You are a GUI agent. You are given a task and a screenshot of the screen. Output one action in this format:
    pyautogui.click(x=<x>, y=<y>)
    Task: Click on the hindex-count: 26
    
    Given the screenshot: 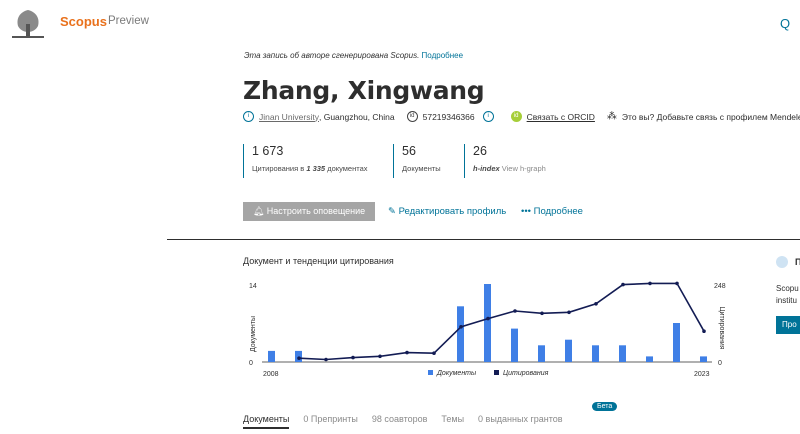 What is the action you would take?
    pyautogui.click(x=480, y=151)
    